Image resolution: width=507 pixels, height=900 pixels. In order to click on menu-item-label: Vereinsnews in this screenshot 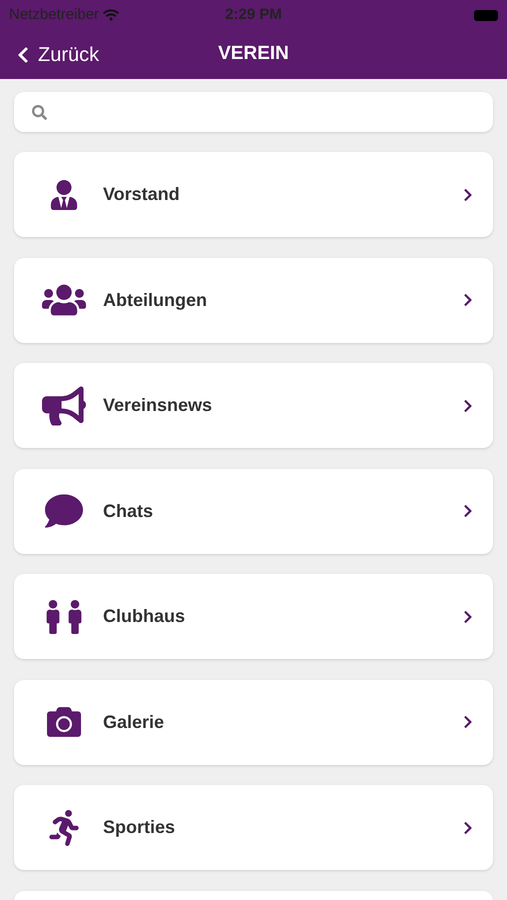, I will do `click(157, 405)`.